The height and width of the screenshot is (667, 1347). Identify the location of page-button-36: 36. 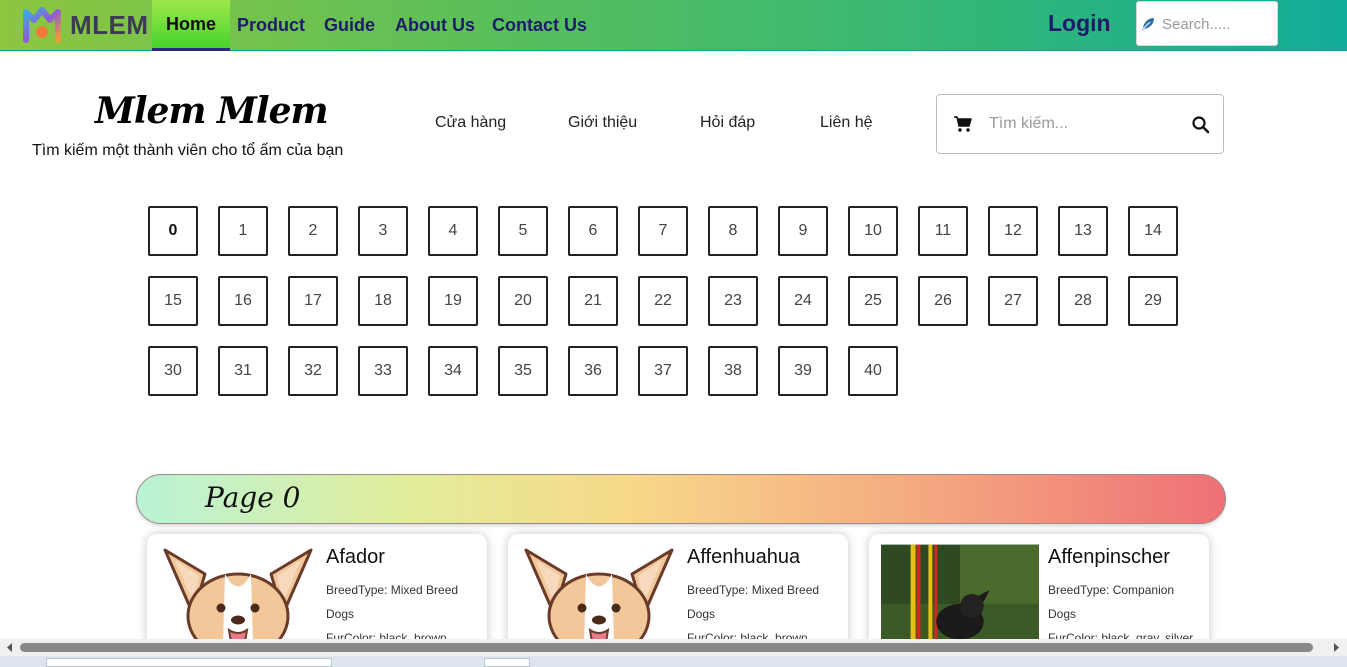
(593, 371).